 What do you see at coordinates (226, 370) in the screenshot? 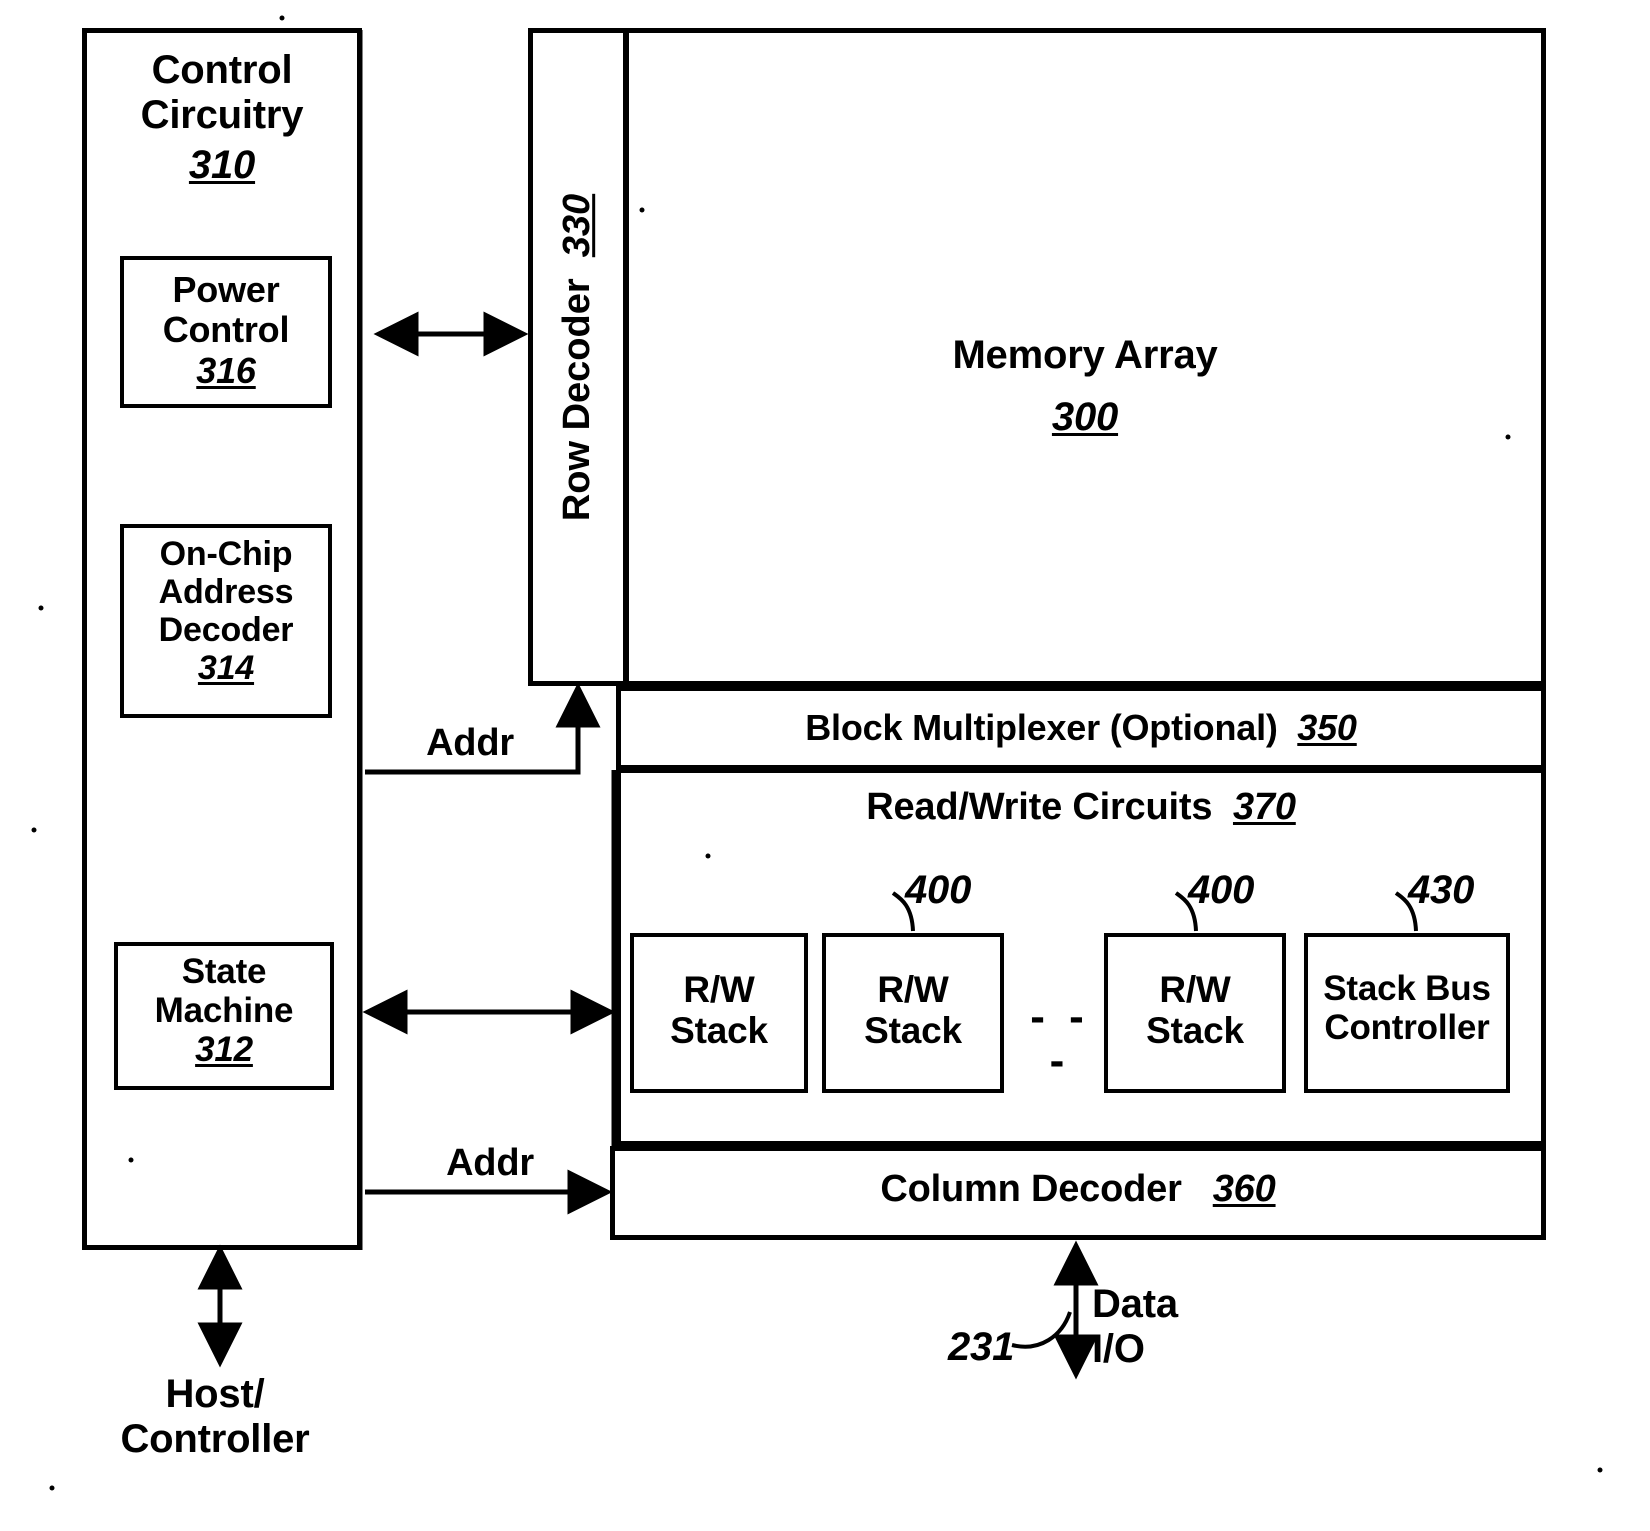
I see `power-control-ref: 316` at bounding box center [226, 370].